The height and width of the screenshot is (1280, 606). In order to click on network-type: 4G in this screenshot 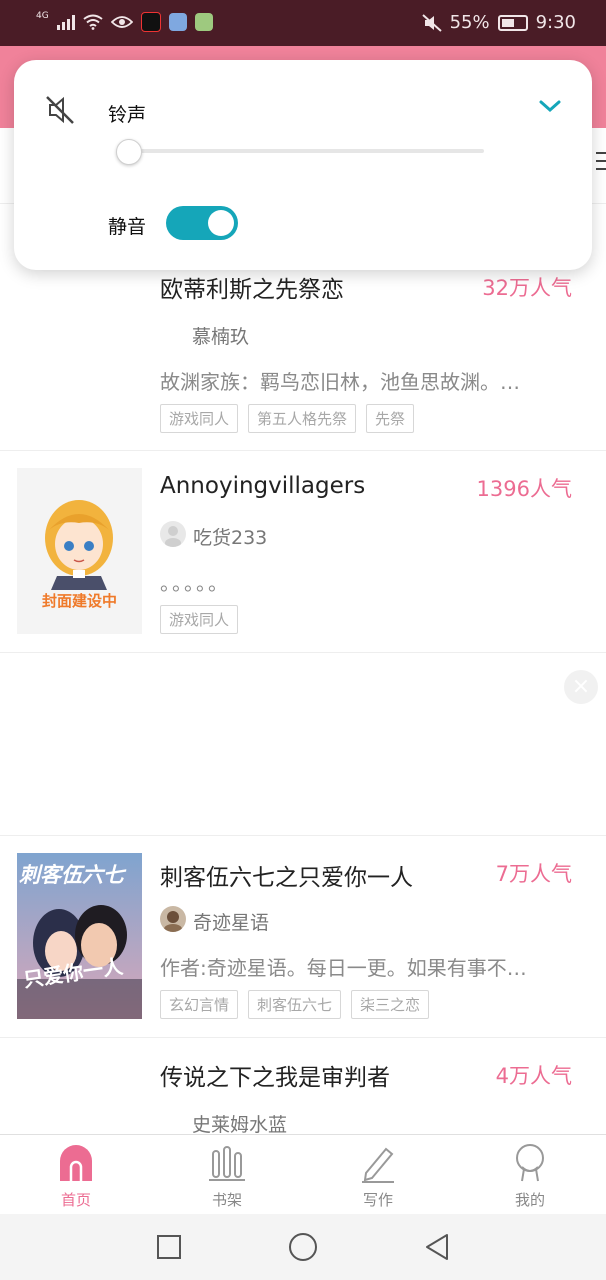, I will do `click(42, 16)`.